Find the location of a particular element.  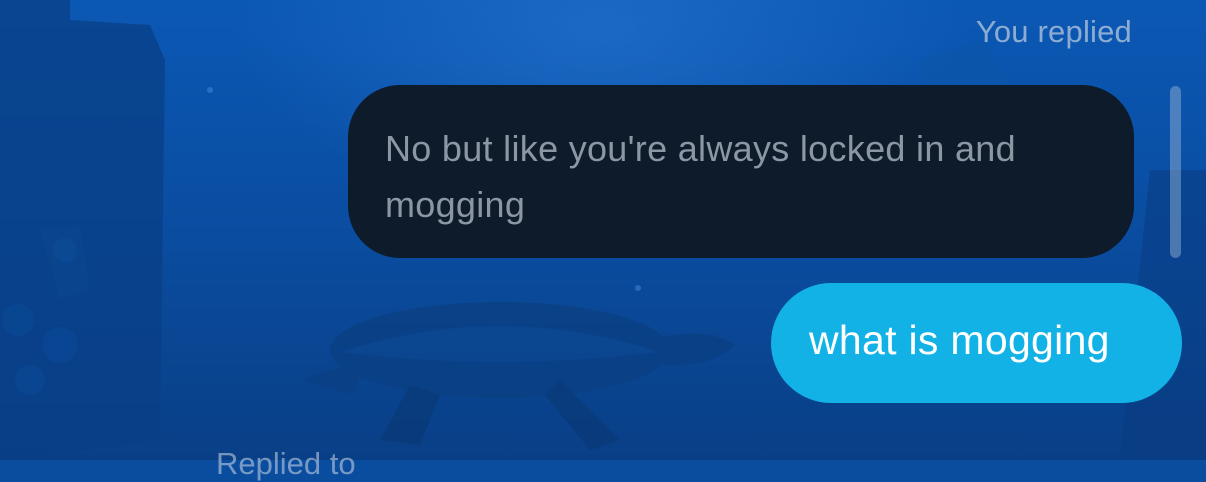

outgoing-message-text: what is mogging is located at coordinates (959, 340).